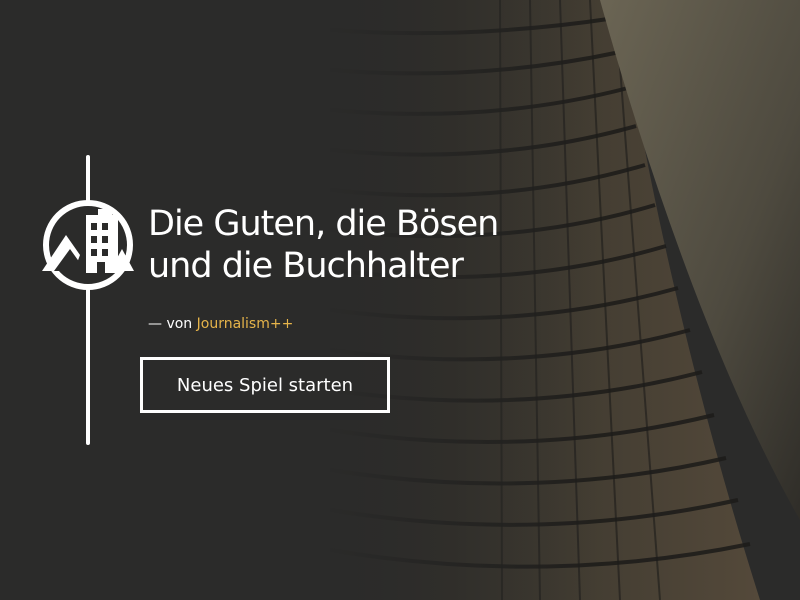 The width and height of the screenshot is (800, 600). I want to click on title-line-1: Die Guten, die Bösen, so click(323, 224).